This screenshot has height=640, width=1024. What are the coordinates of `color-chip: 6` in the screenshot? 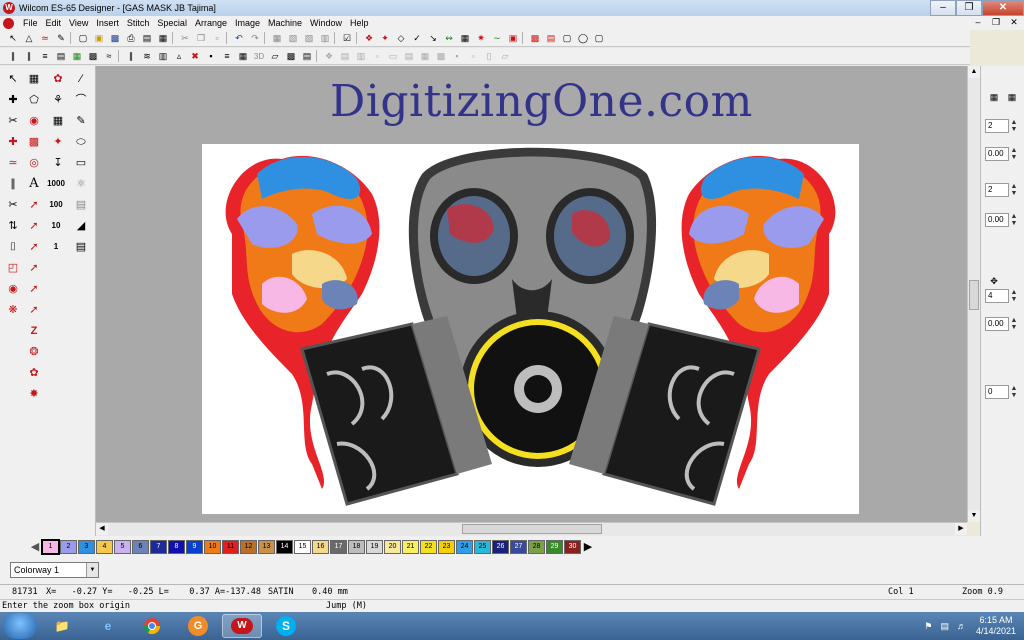 It's located at (140, 547).